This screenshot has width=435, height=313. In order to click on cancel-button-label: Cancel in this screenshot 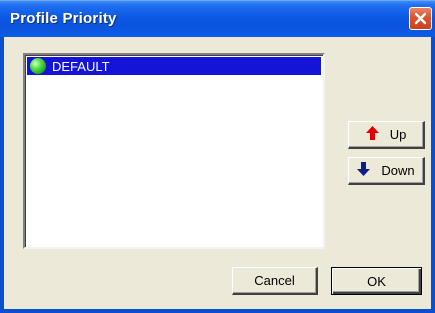, I will do `click(274, 280)`.